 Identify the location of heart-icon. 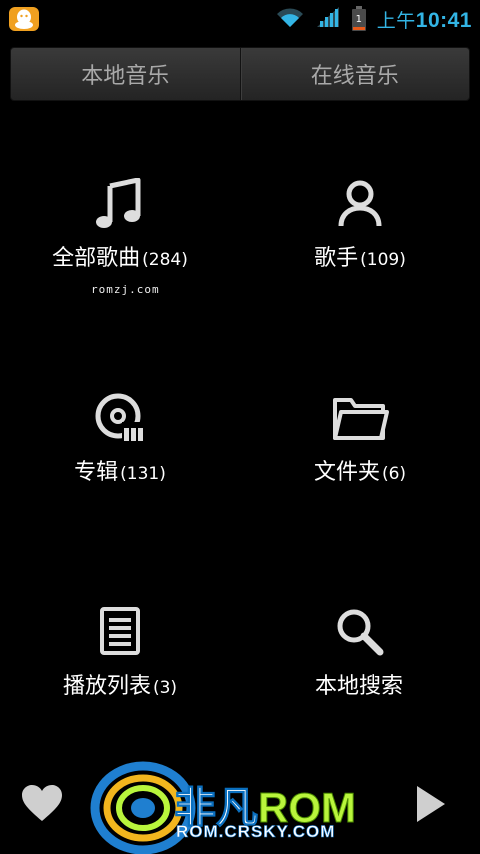
(42, 806).